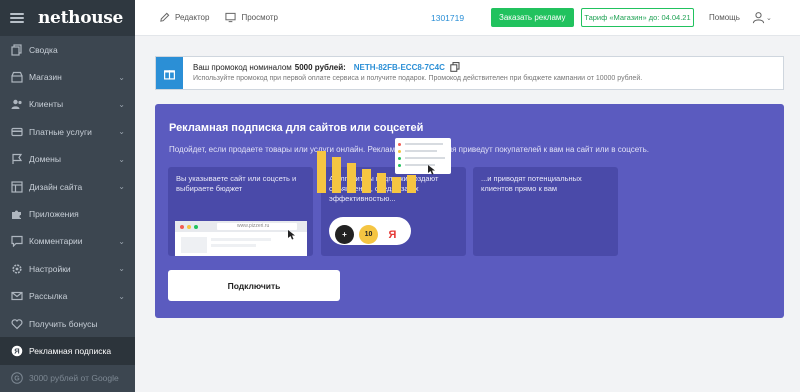  Describe the element at coordinates (241, 238) in the screenshot. I see `browser-illustration: www.pizzeri.ru` at that location.